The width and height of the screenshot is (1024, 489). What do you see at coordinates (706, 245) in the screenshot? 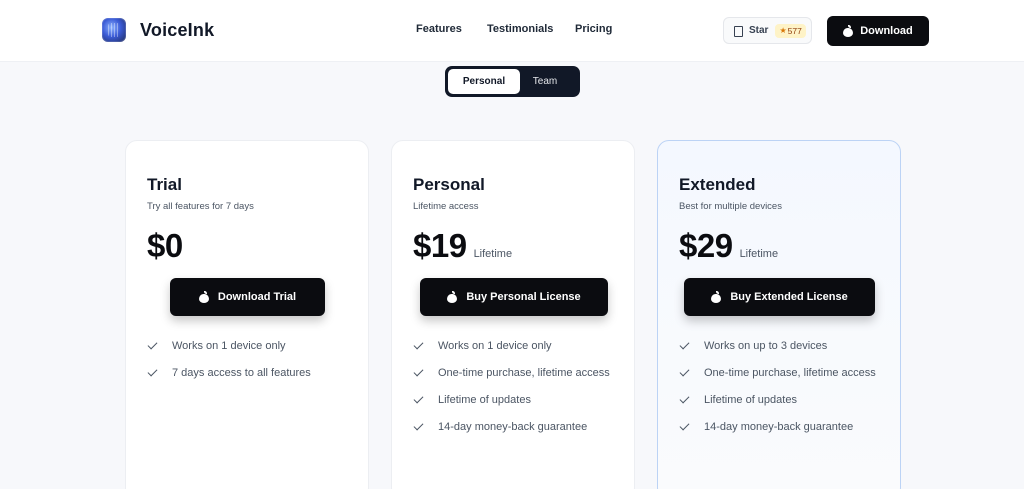
I see `plan-price: $29` at bounding box center [706, 245].